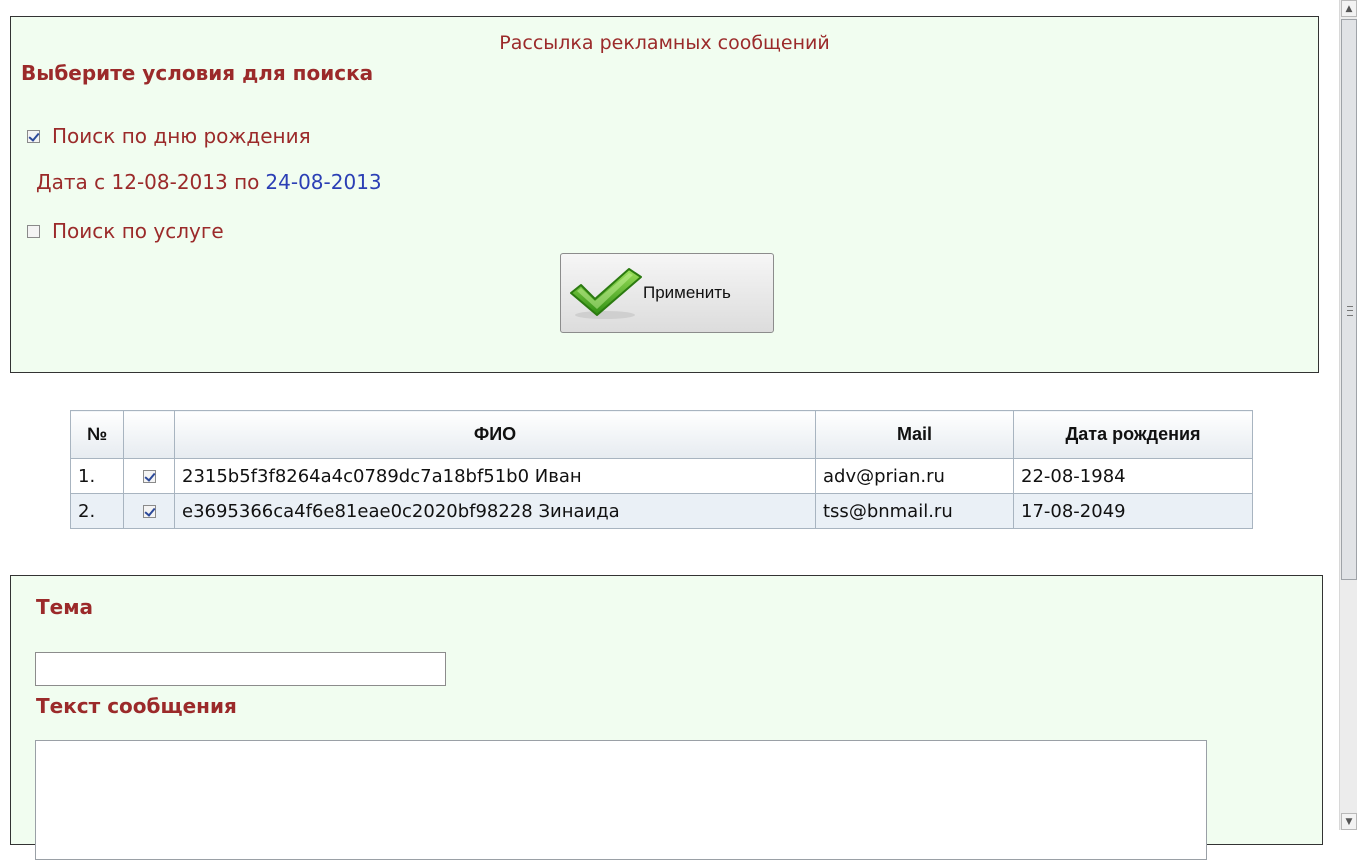  I want to click on grip-icon, so click(1350, 311).